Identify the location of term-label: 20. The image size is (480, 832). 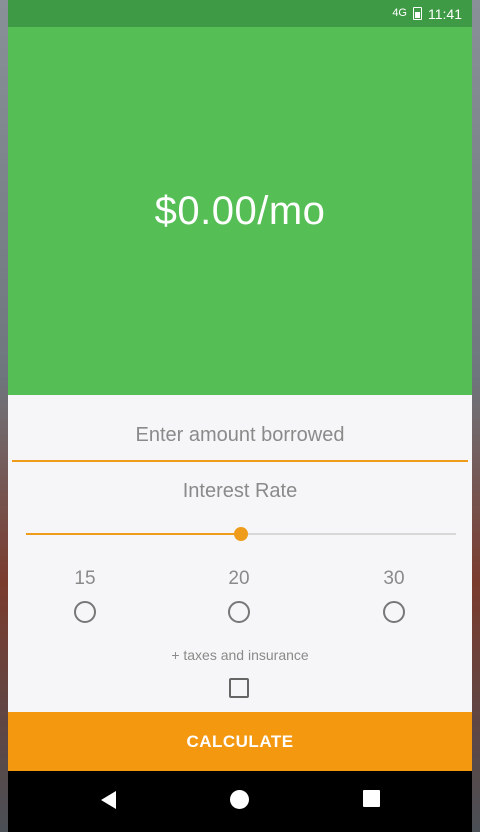
(239, 578).